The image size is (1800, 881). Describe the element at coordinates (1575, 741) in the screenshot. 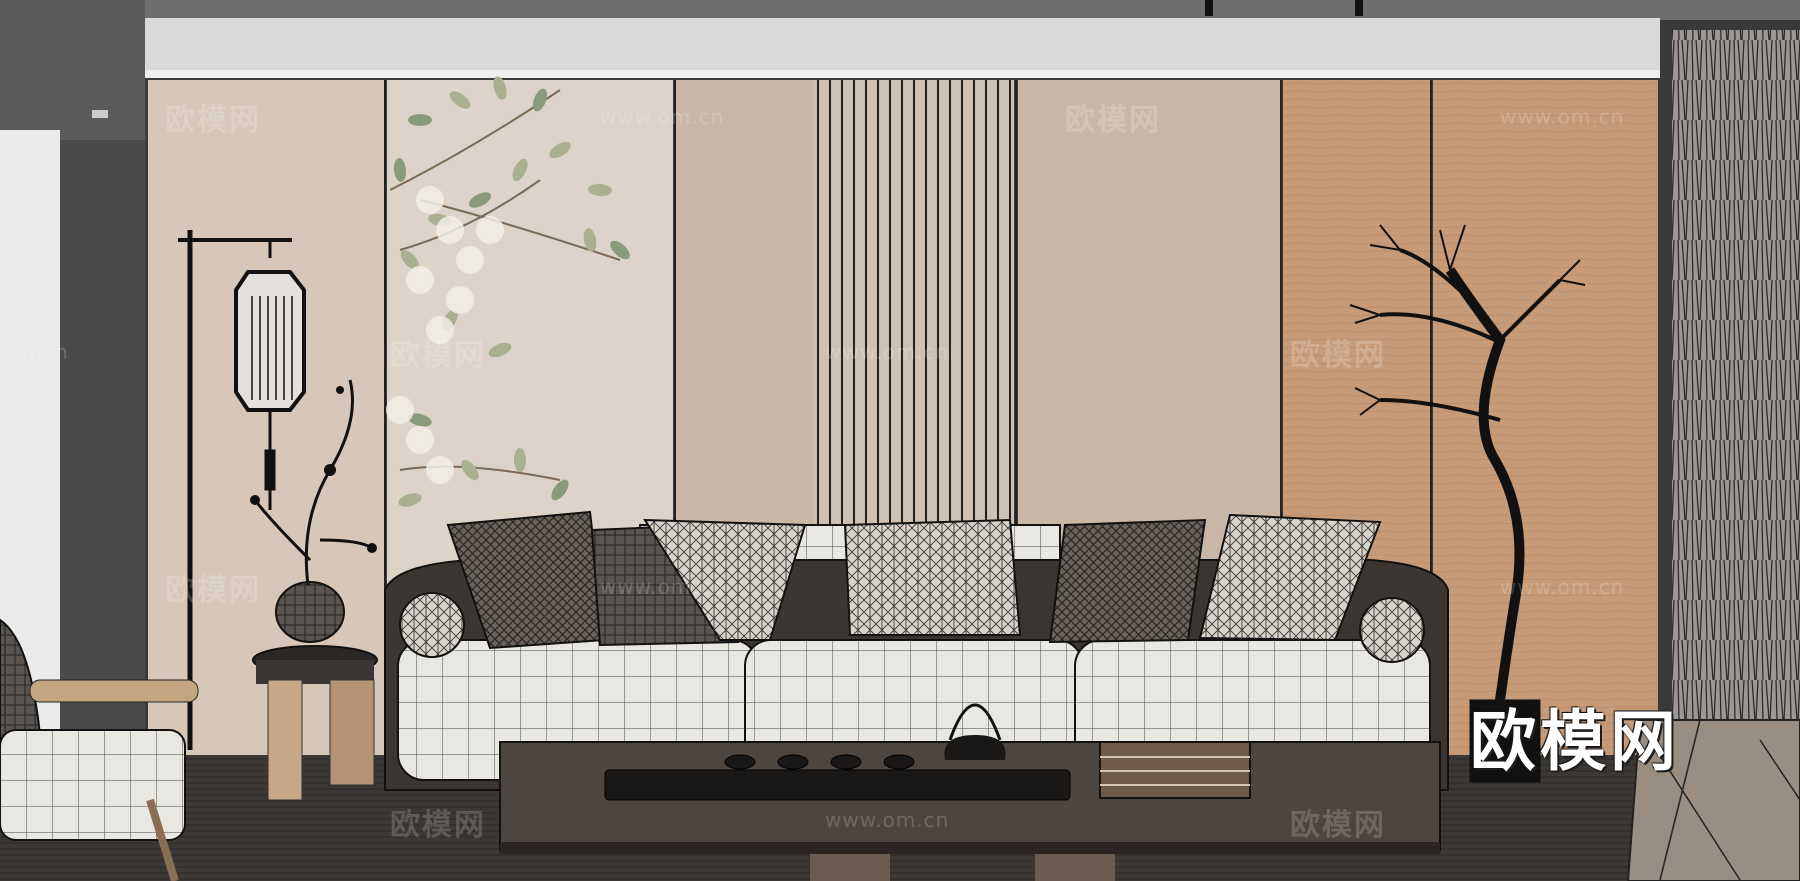

I see `brand-logo: 欧模网` at that location.